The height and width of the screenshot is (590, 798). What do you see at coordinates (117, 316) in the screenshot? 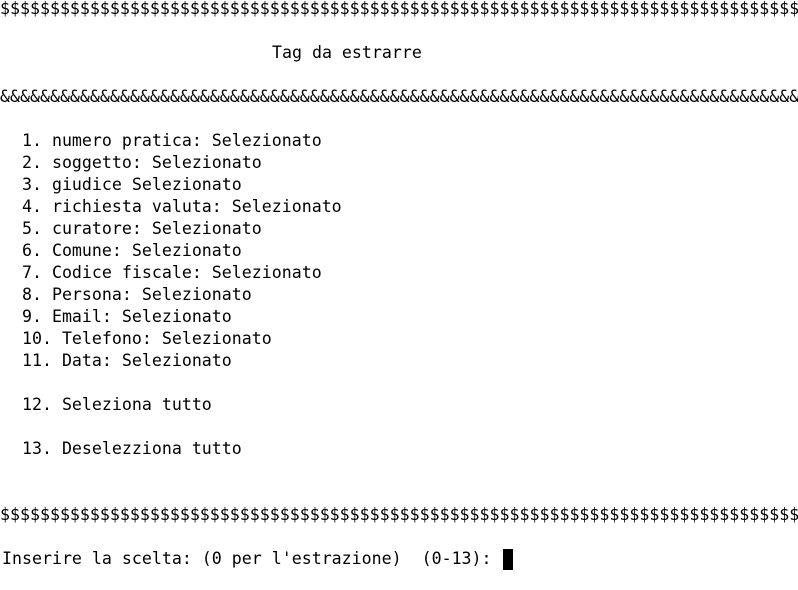
I see `menu-item-email: 9. Email: Selezionato` at bounding box center [117, 316].